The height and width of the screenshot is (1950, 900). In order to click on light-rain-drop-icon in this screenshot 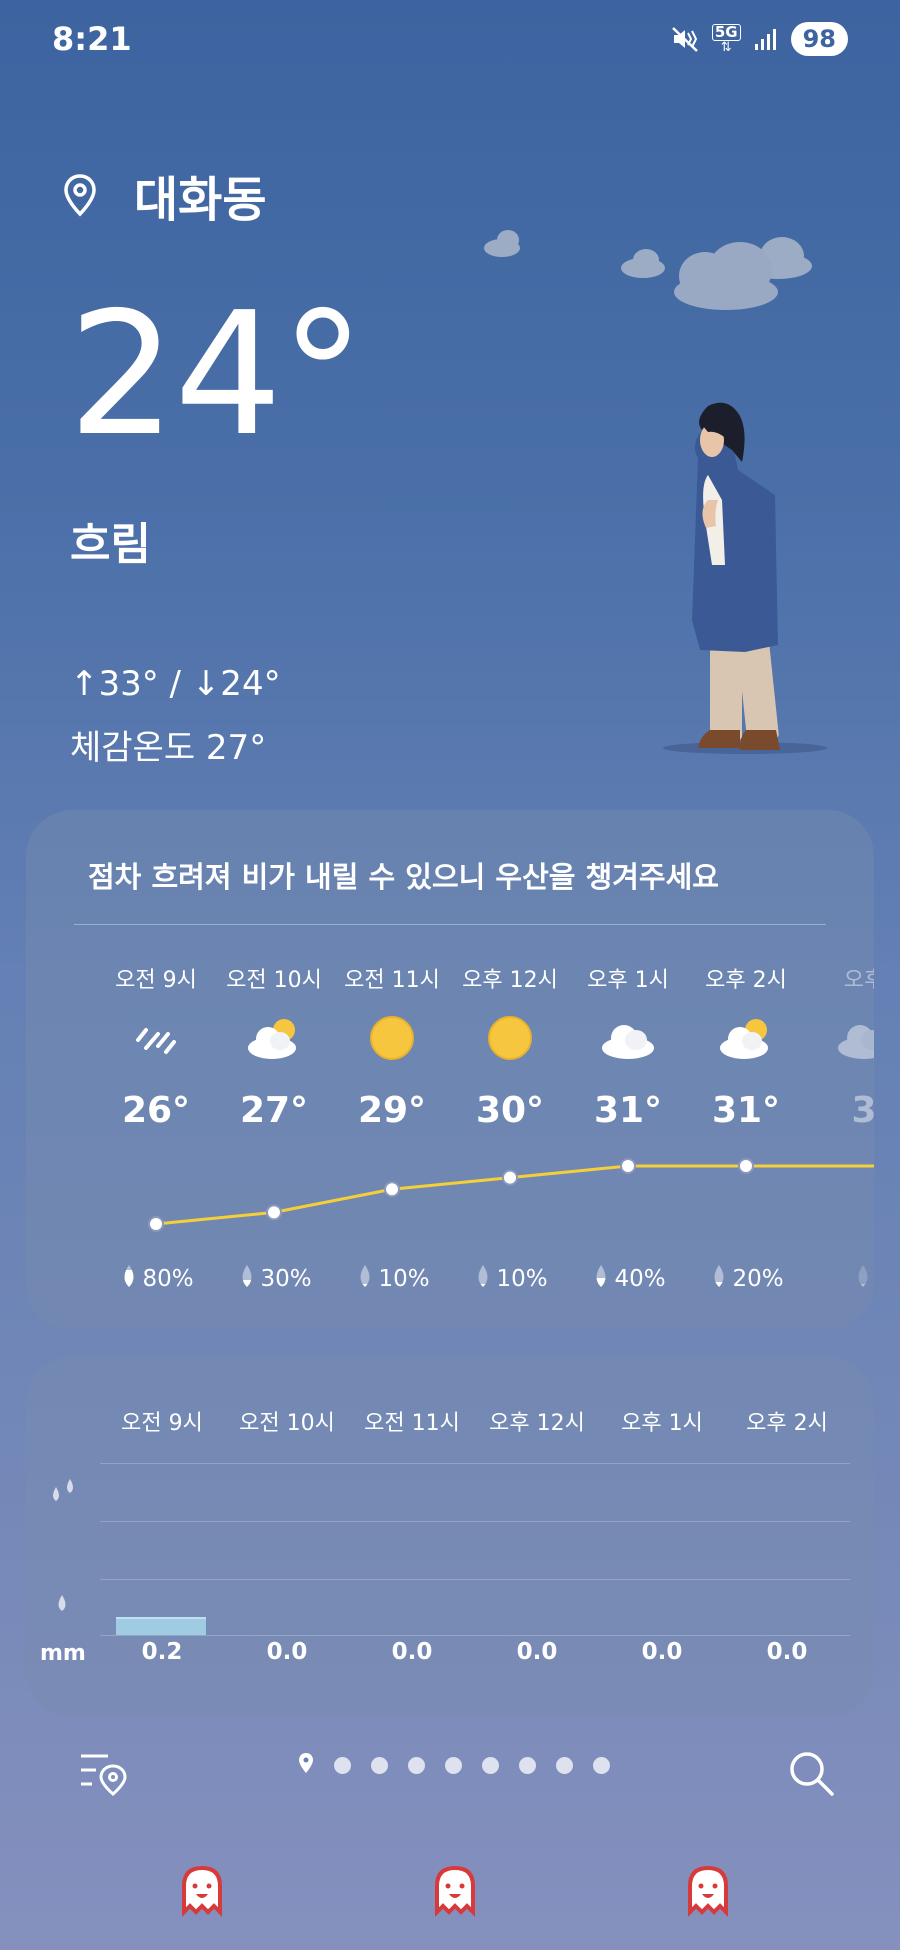, I will do `click(62, 1603)`.